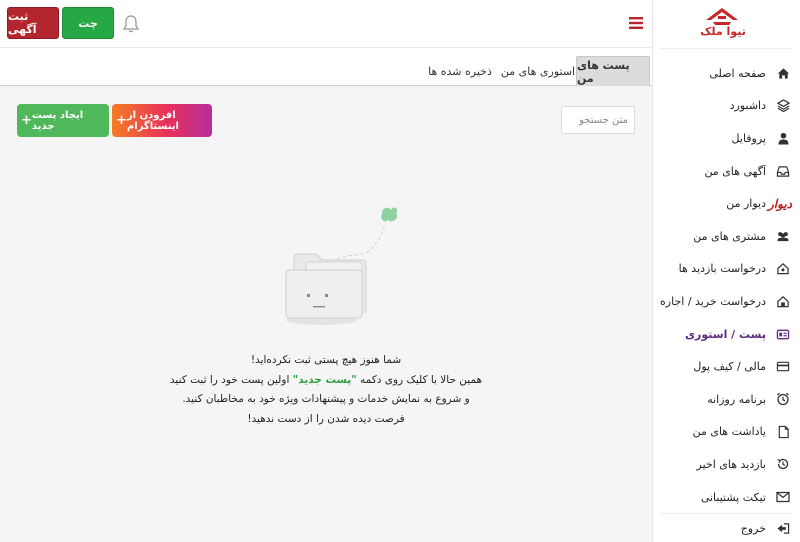  What do you see at coordinates (783, 236) in the screenshot?
I see `users-icon` at bounding box center [783, 236].